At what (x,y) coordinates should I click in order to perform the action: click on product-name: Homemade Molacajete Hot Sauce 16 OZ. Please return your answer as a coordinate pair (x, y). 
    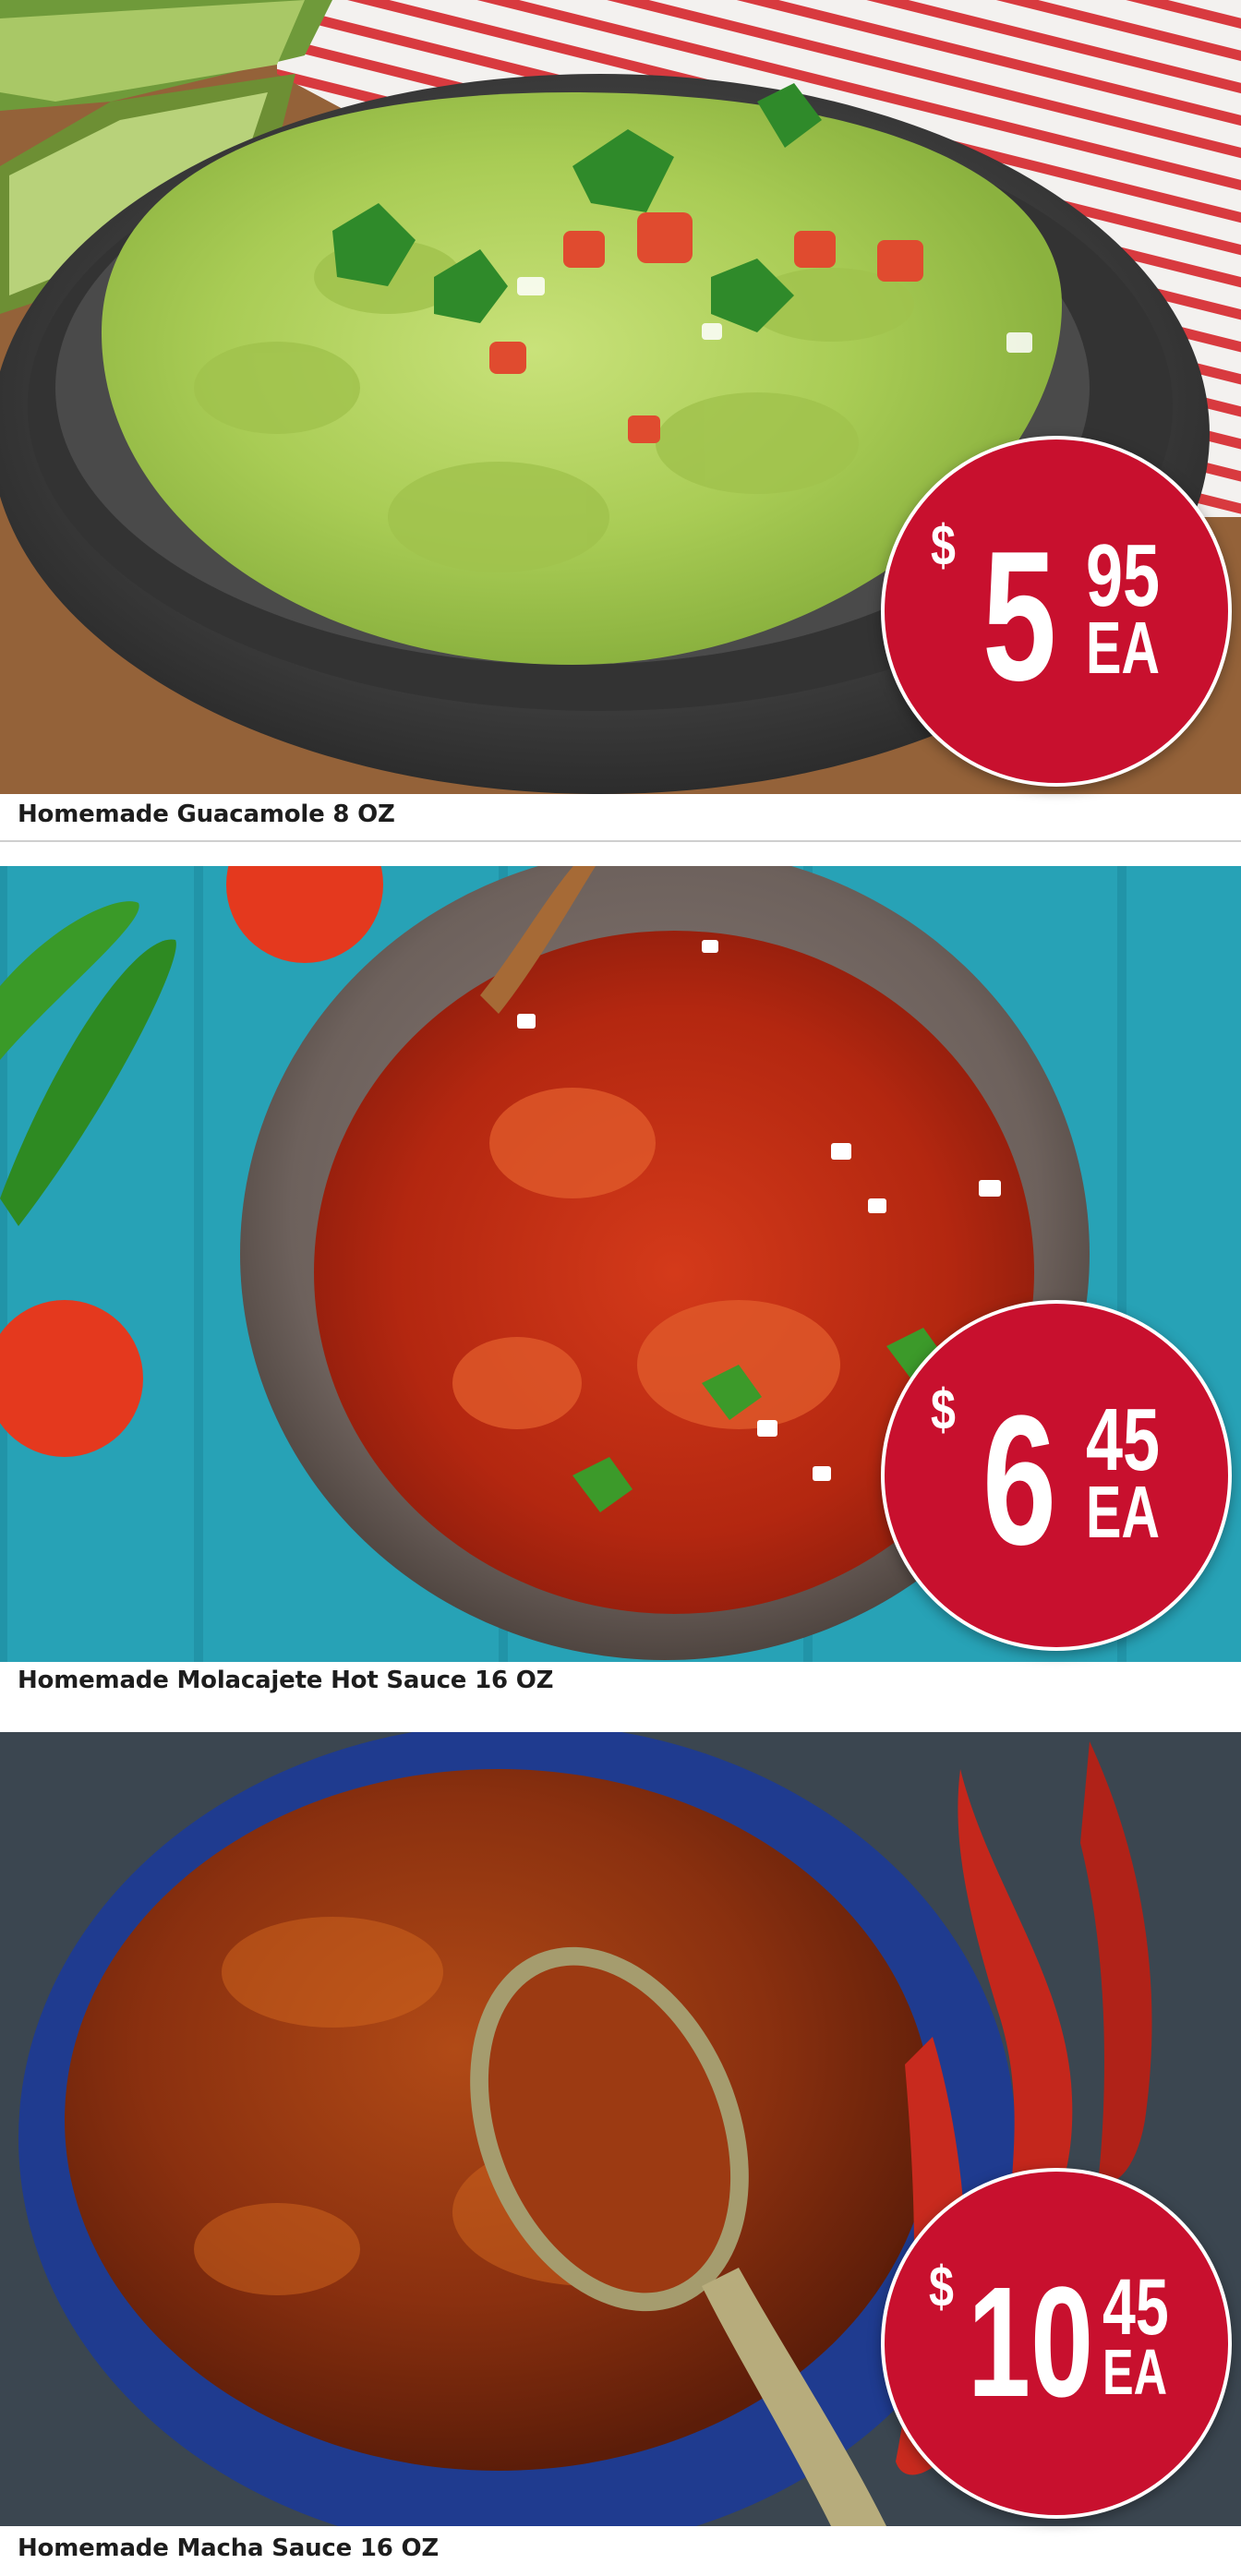
    Looking at the image, I should click on (286, 1680).